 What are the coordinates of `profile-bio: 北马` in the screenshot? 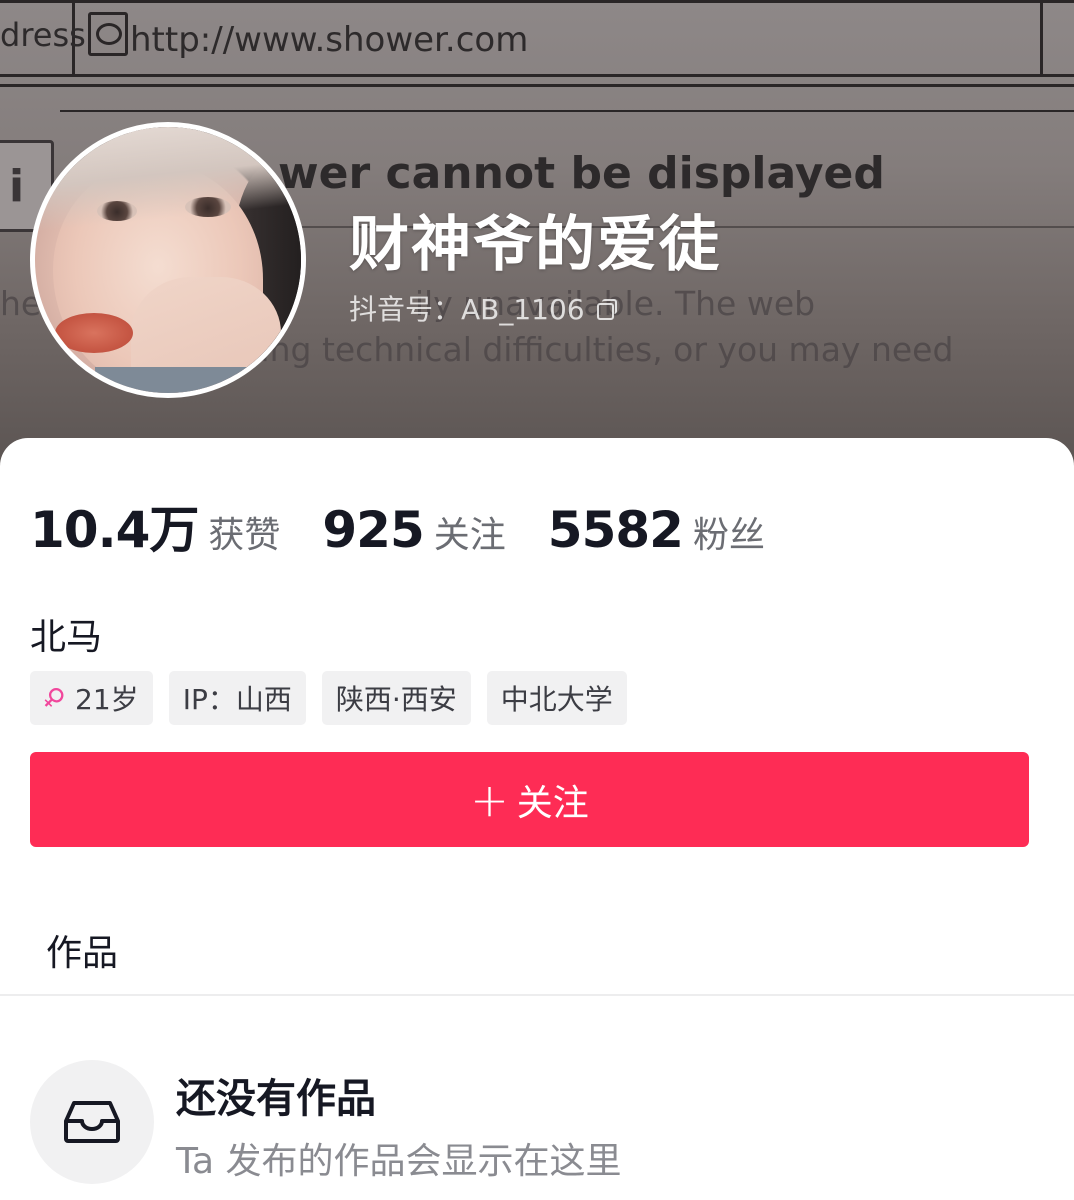 It's located at (66, 637).